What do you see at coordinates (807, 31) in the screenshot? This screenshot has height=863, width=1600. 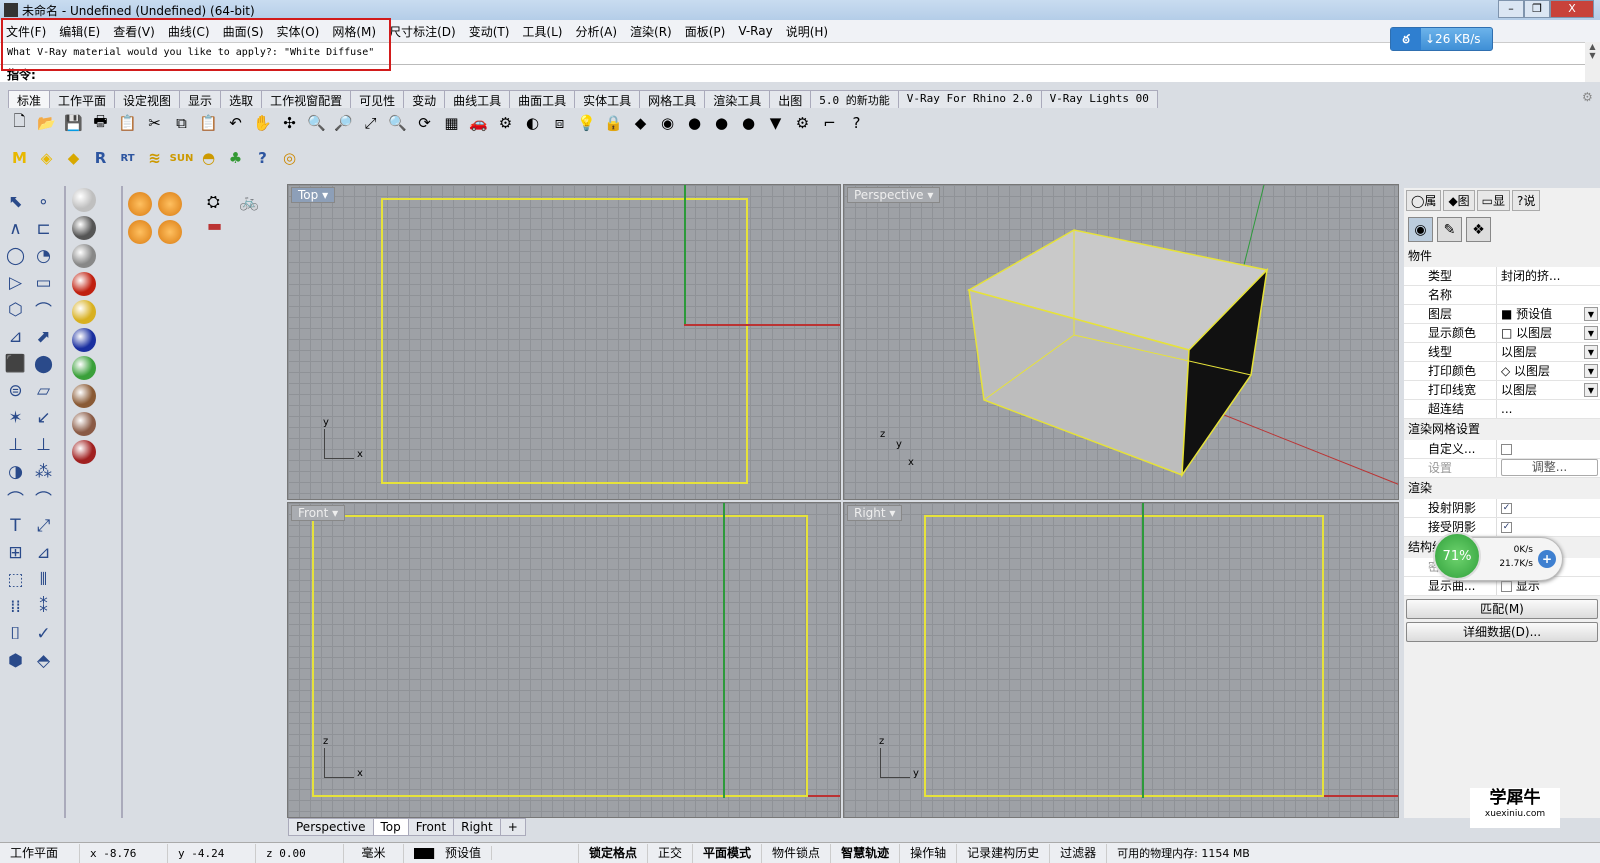 I see `menu-item: 说明(H)` at bounding box center [807, 31].